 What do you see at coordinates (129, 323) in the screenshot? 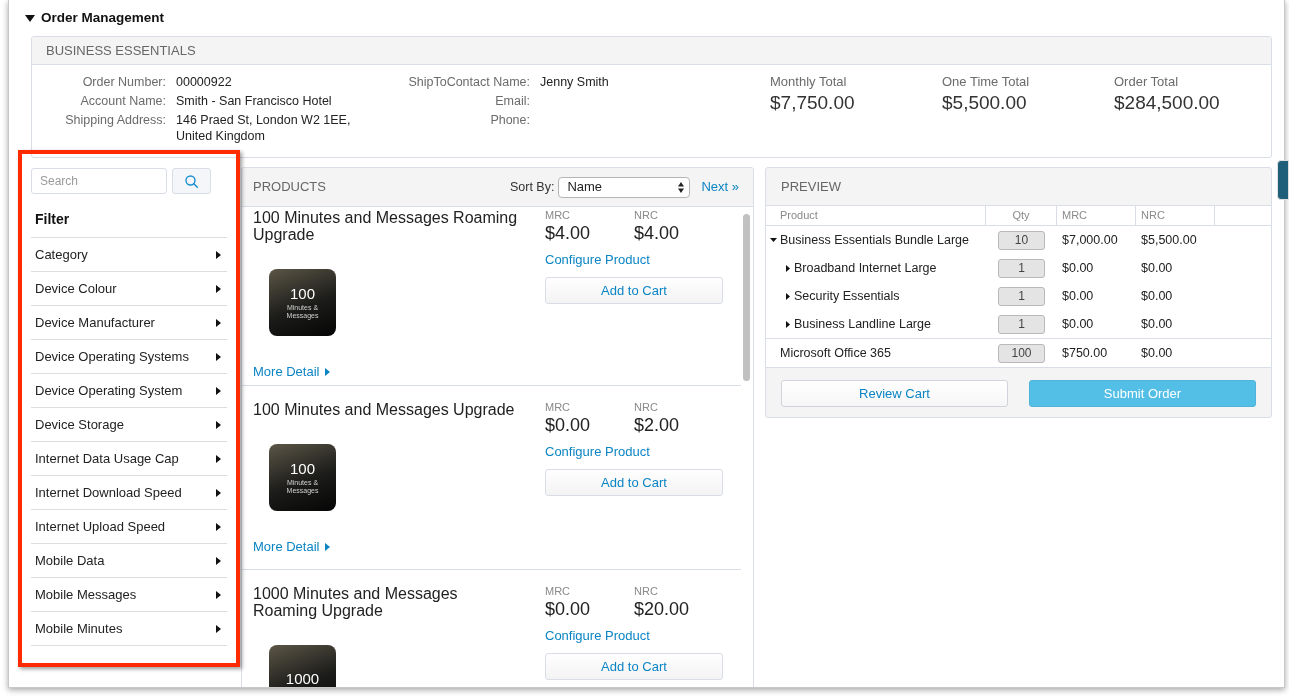
I see `filter-item: Device Manufacturer` at bounding box center [129, 323].